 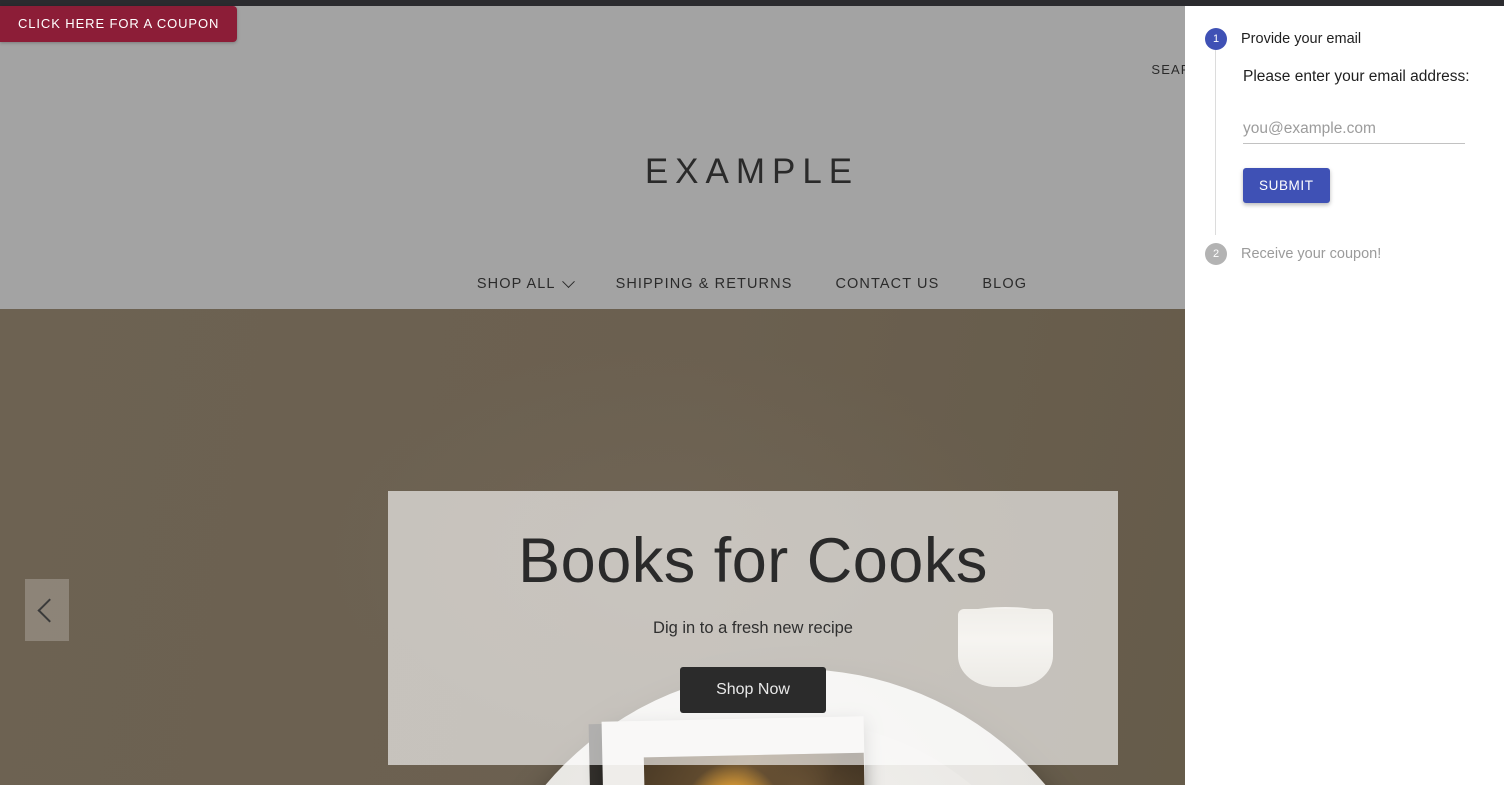 What do you see at coordinates (753, 561) in the screenshot?
I see `hero-title: Books for Cooks` at bounding box center [753, 561].